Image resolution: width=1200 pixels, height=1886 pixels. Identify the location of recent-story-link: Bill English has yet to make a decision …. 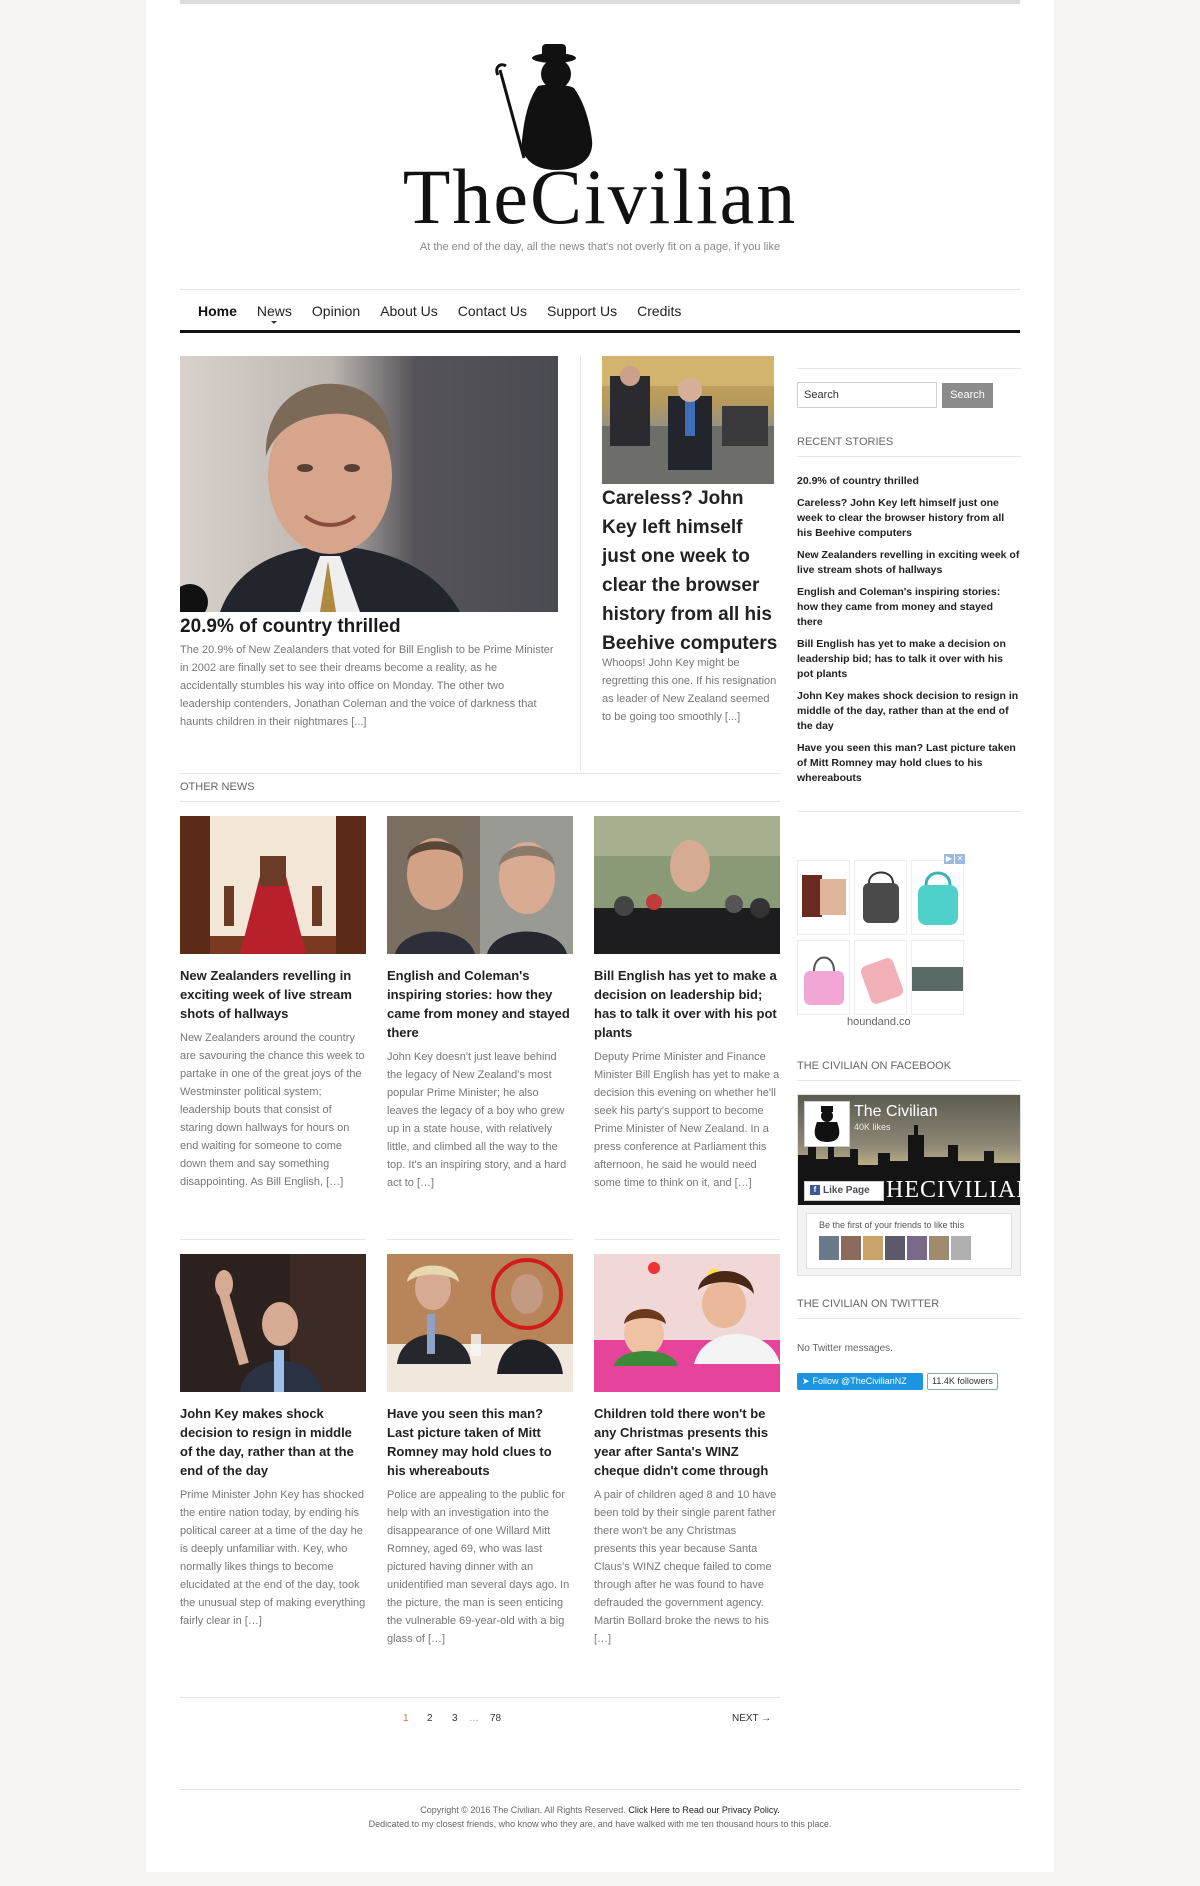
(909, 663).